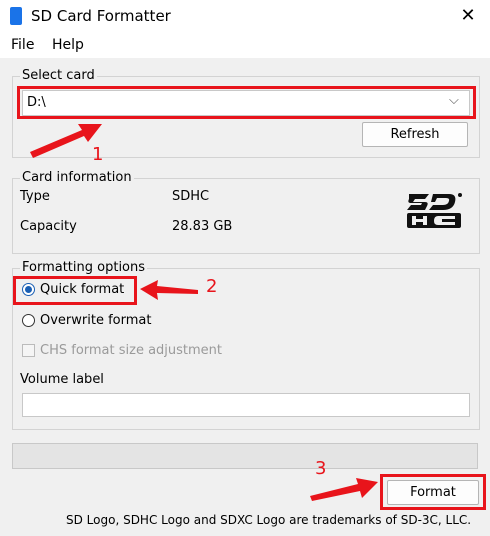 This screenshot has height=536, width=490. Describe the element at coordinates (28, 350) in the screenshot. I see `chs-adjust-checkbox` at that location.